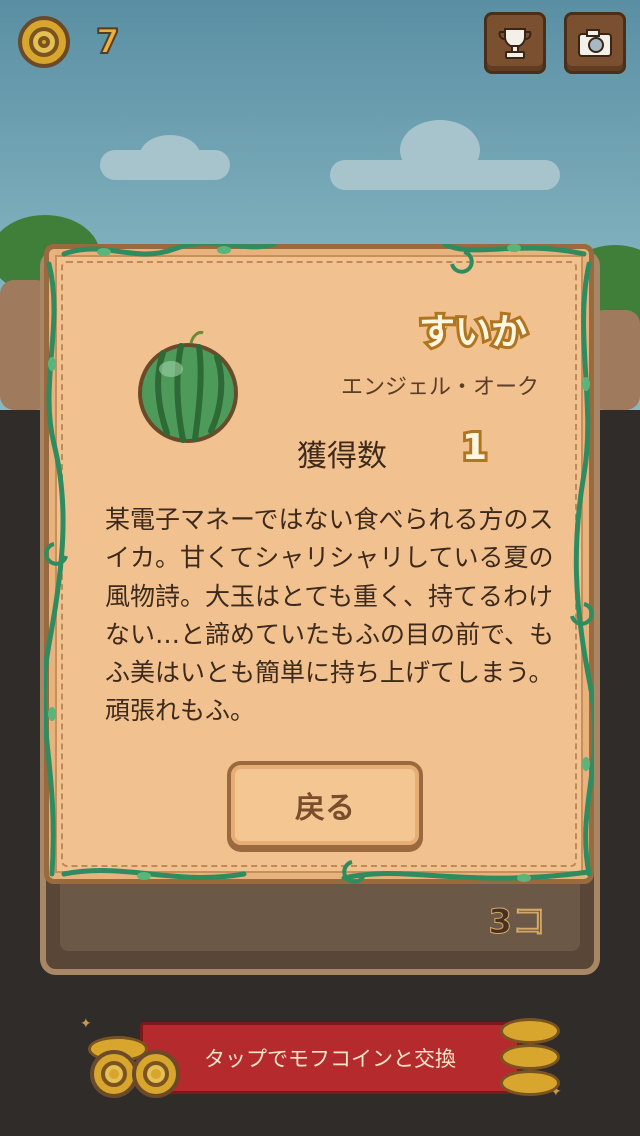 Image resolution: width=640 pixels, height=1136 pixels. Describe the element at coordinates (439, 387) in the screenshot. I see `item-origin: エンジェル・オーク` at that location.